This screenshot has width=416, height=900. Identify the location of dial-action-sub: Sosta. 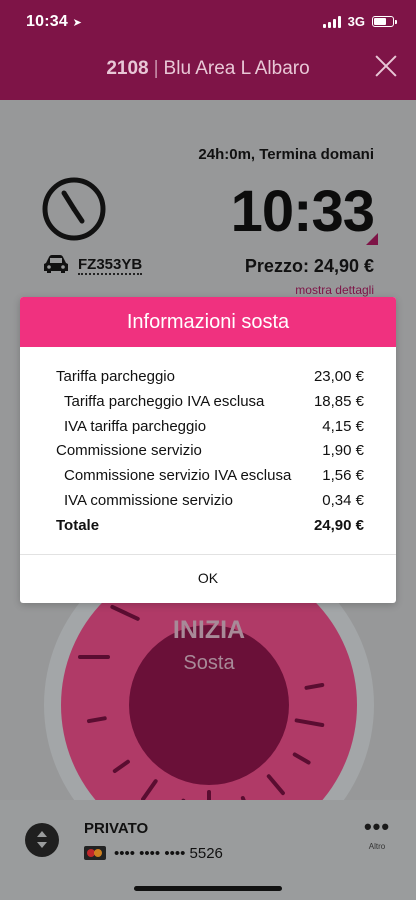
(209, 663).